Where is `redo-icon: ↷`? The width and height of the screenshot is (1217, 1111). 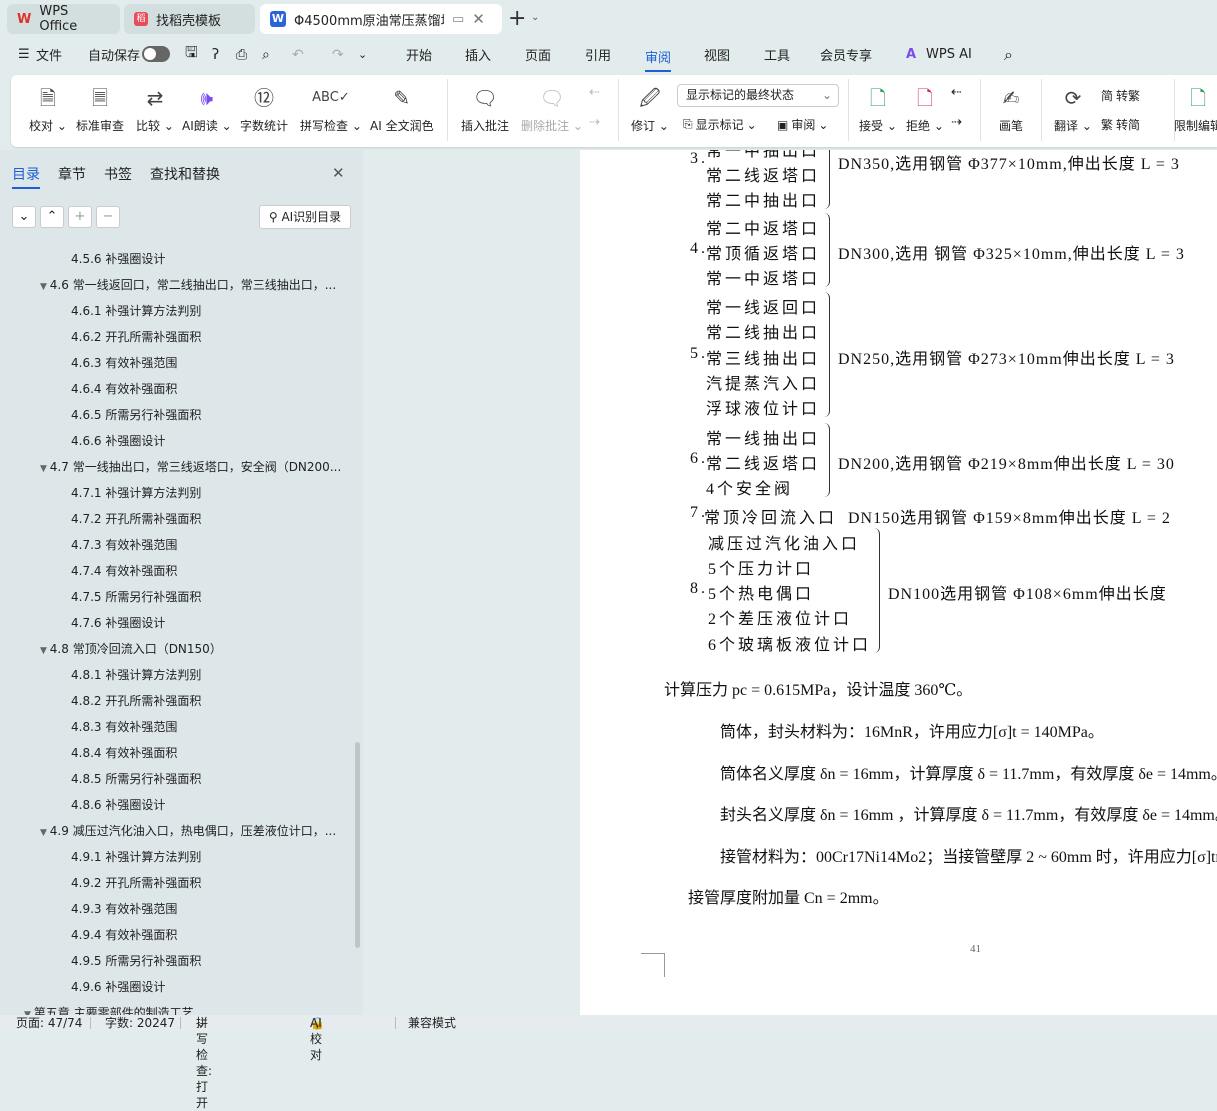 redo-icon: ↷ is located at coordinates (338, 55).